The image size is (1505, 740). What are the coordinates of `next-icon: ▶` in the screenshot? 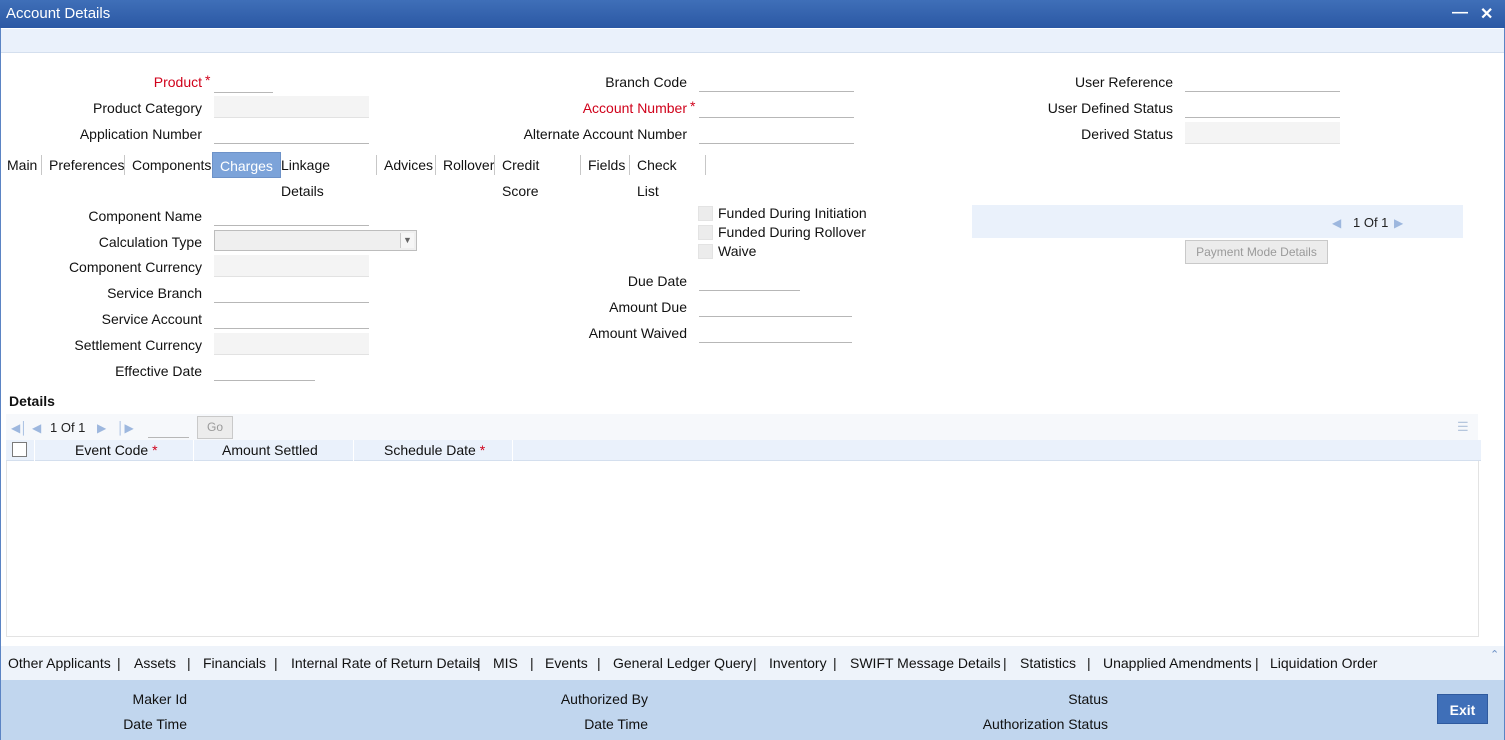 It's located at (1398, 223).